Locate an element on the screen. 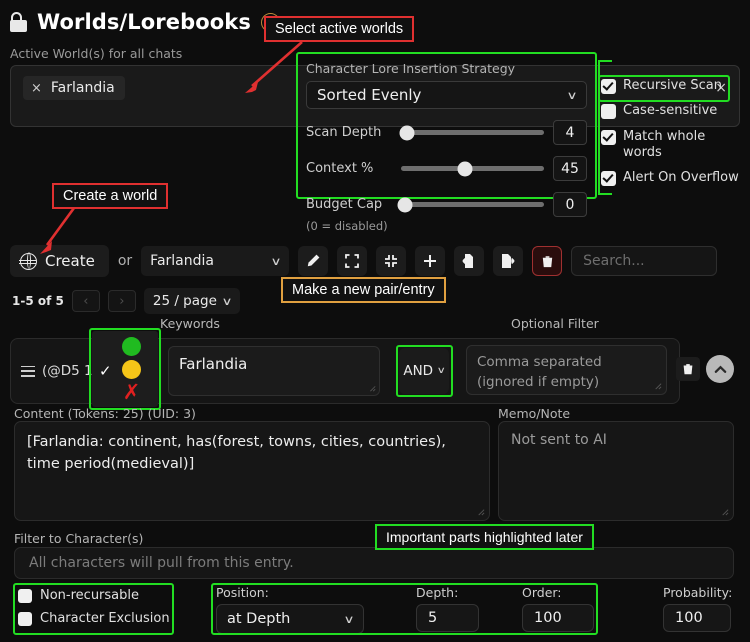  order-group: Order: 100 is located at coordinates (558, 608).